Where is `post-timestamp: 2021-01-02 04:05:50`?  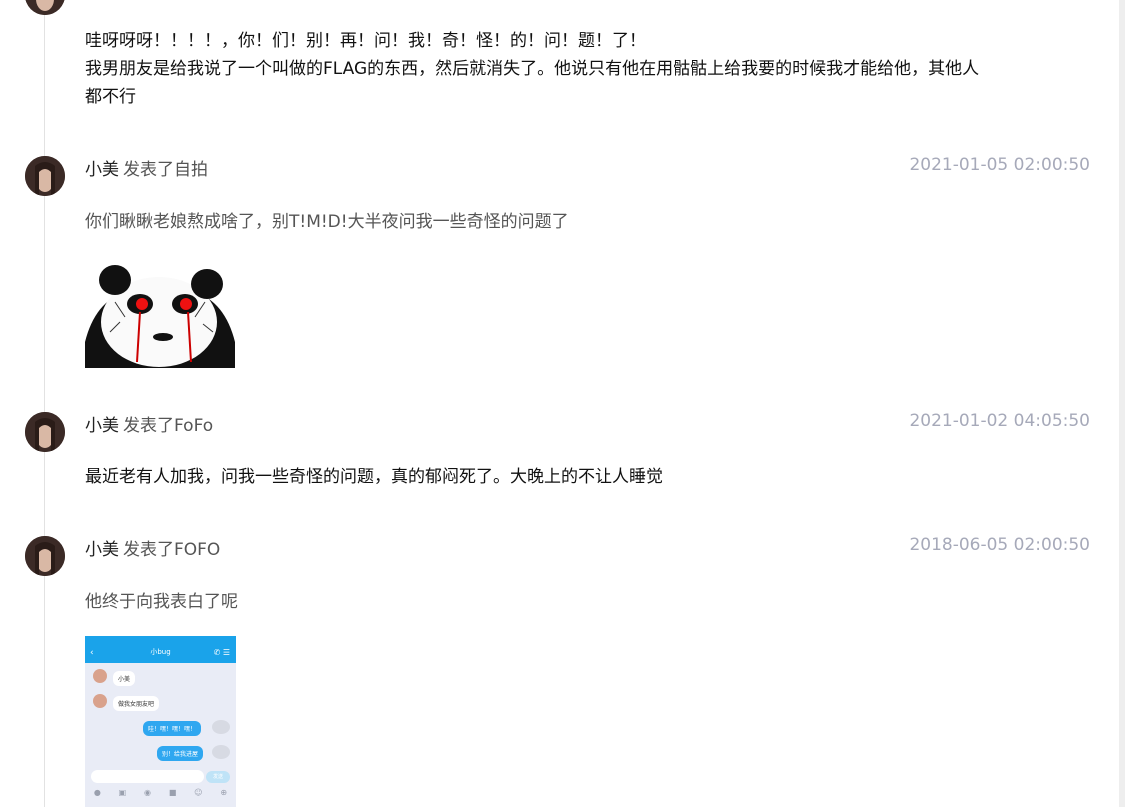
post-timestamp: 2021-01-02 04:05:50 is located at coordinates (999, 421).